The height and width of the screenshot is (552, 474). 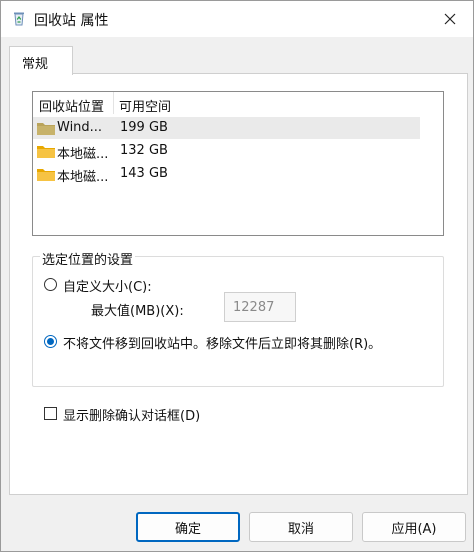 I want to click on custom-size-label: 自定义大小(C):, so click(x=107, y=285).